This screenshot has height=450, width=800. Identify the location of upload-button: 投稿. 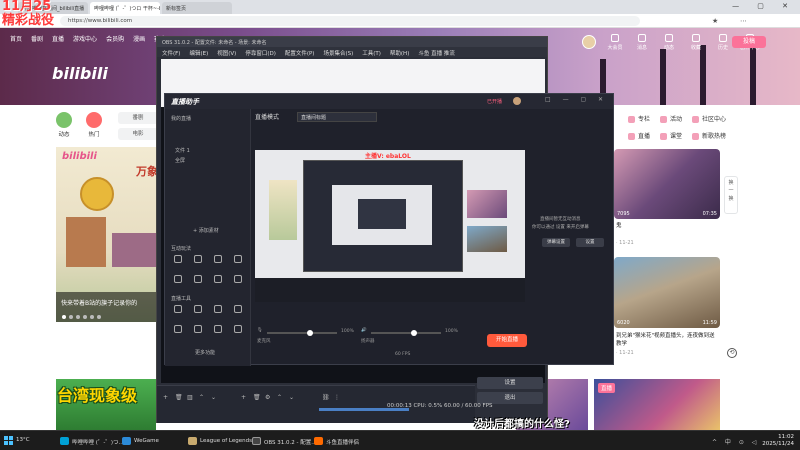
(749, 42).